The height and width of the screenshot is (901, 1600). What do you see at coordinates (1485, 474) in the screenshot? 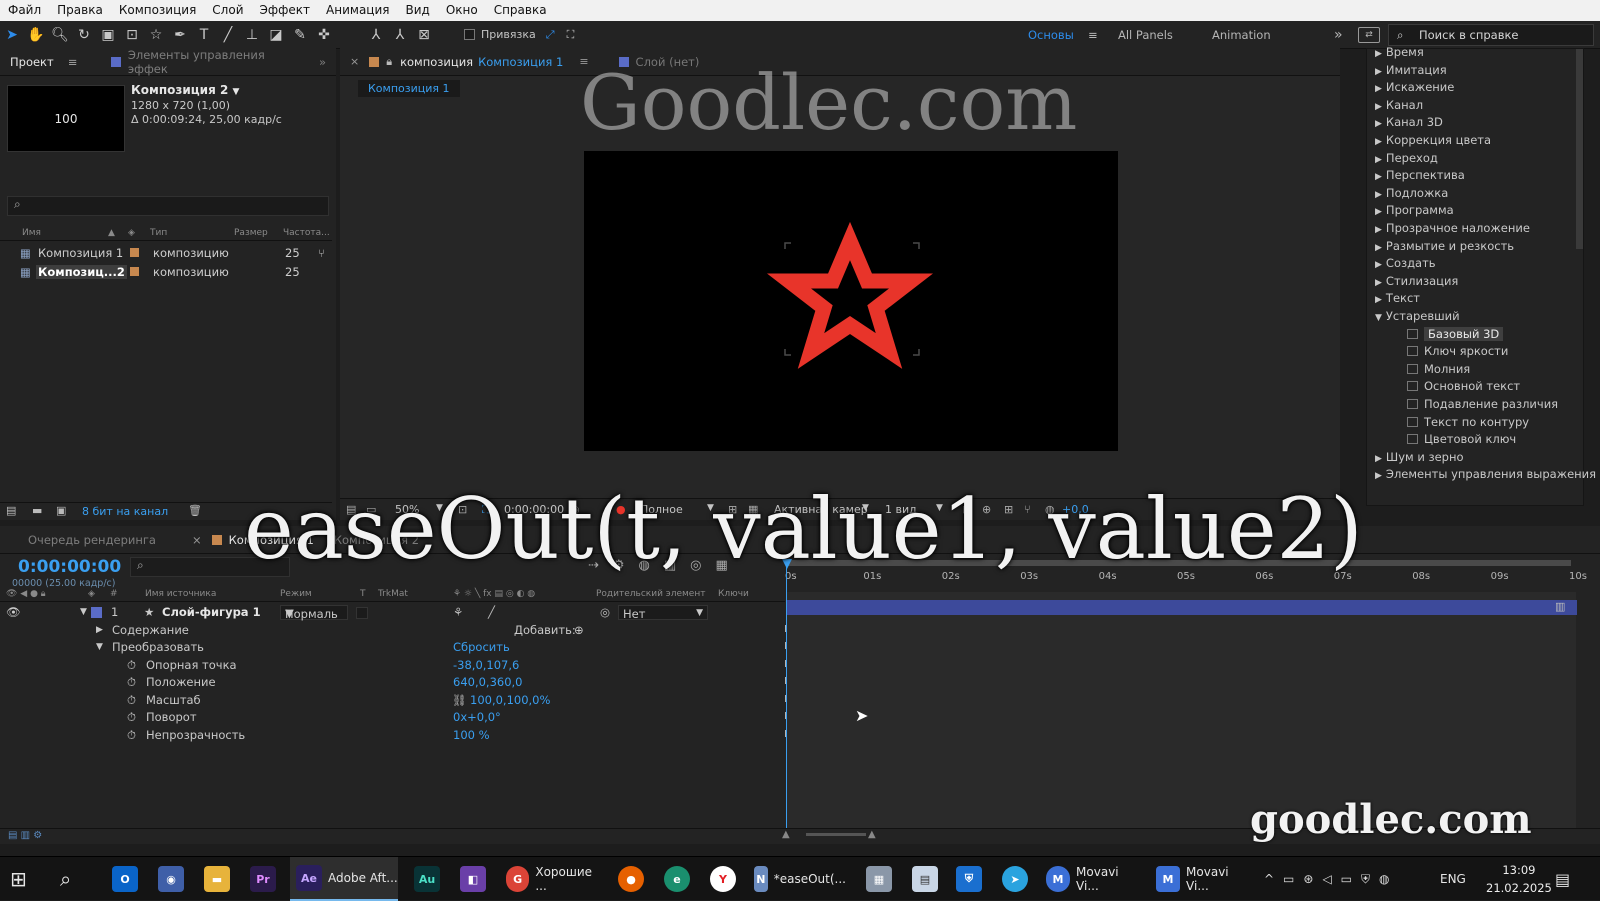
I see `effect-category: ▶ Элементы управления выражения` at bounding box center [1485, 474].